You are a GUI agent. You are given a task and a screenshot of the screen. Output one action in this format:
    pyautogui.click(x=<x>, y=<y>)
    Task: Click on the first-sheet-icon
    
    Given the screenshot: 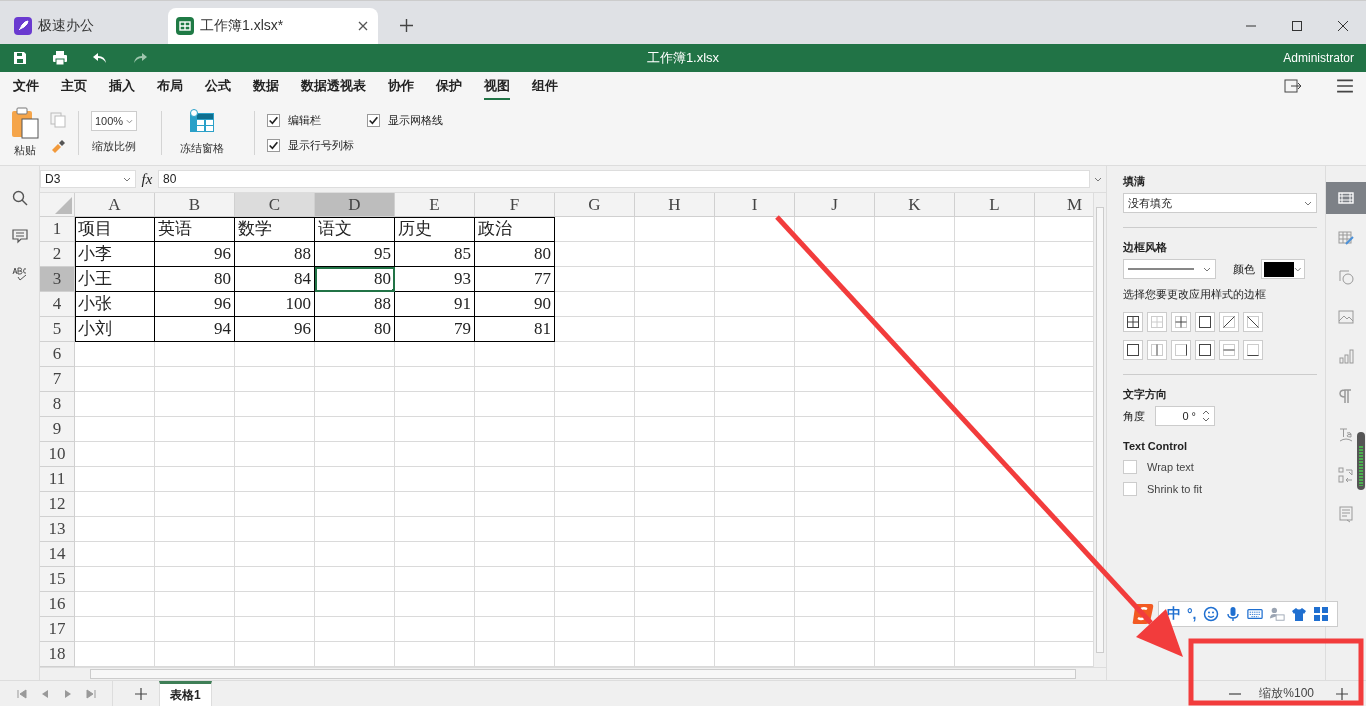 What is the action you would take?
    pyautogui.click(x=22, y=693)
    